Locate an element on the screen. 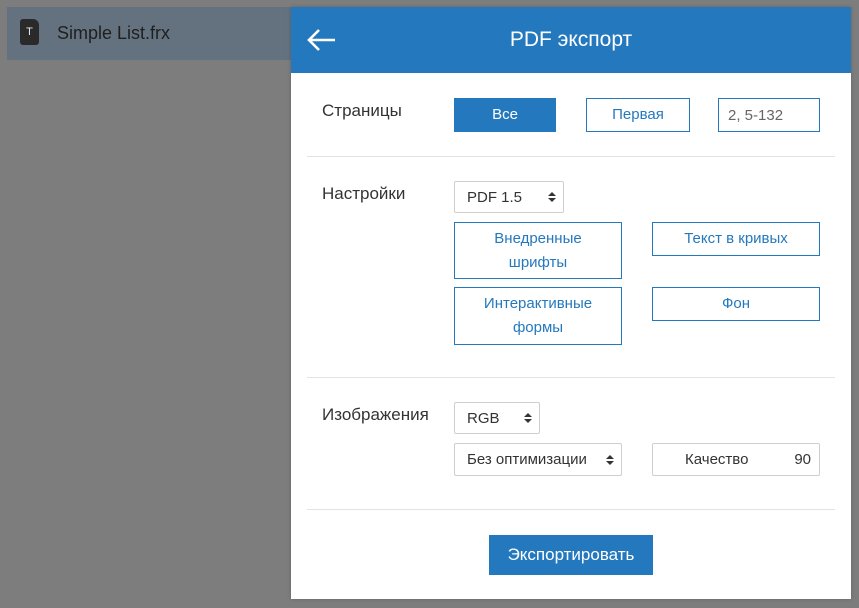 Image resolution: width=859 pixels, height=608 pixels. dialog-header: PDF экспорт is located at coordinates (571, 40).